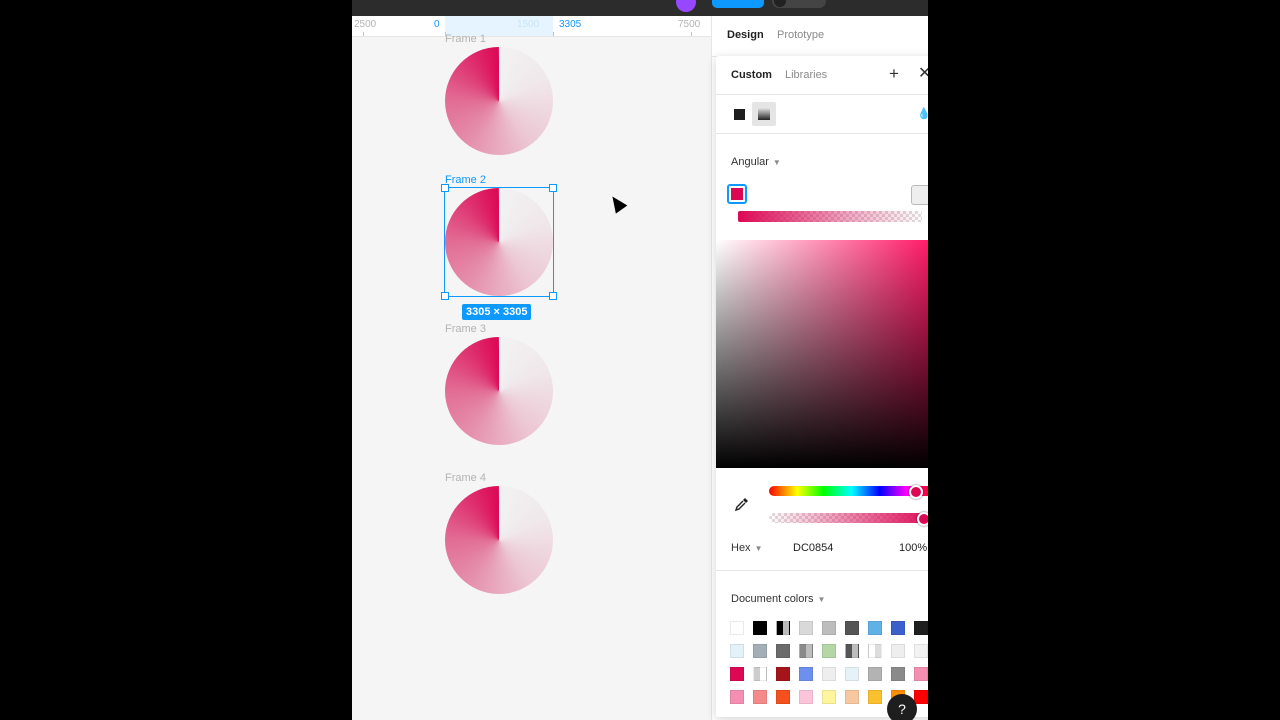 The image size is (1280, 720). What do you see at coordinates (822, 570) in the screenshot?
I see `divider` at bounding box center [822, 570].